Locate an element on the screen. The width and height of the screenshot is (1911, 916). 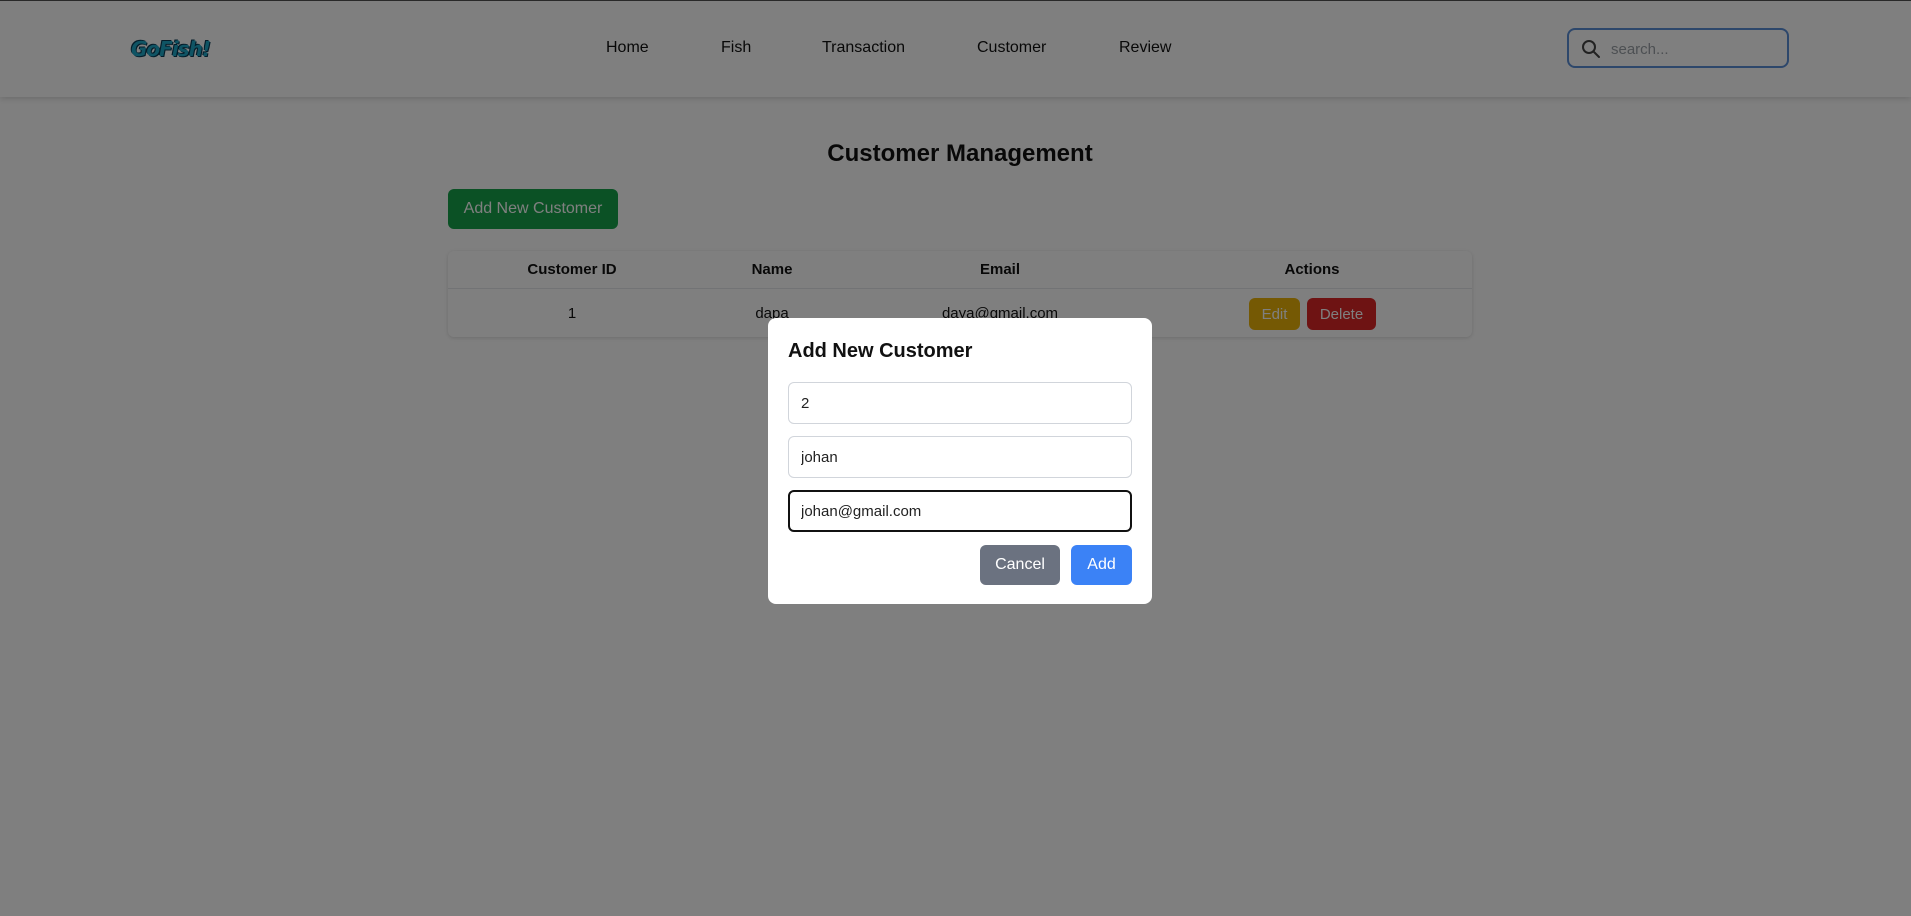
modal-title: Add New Customer is located at coordinates (880, 351).